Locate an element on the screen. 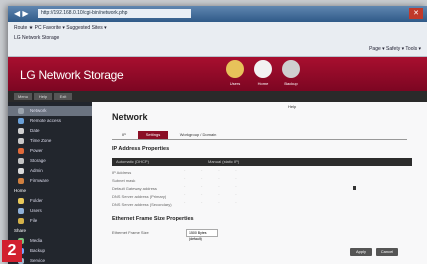  sidebar-item-label: Date is located at coordinates (35, 130).